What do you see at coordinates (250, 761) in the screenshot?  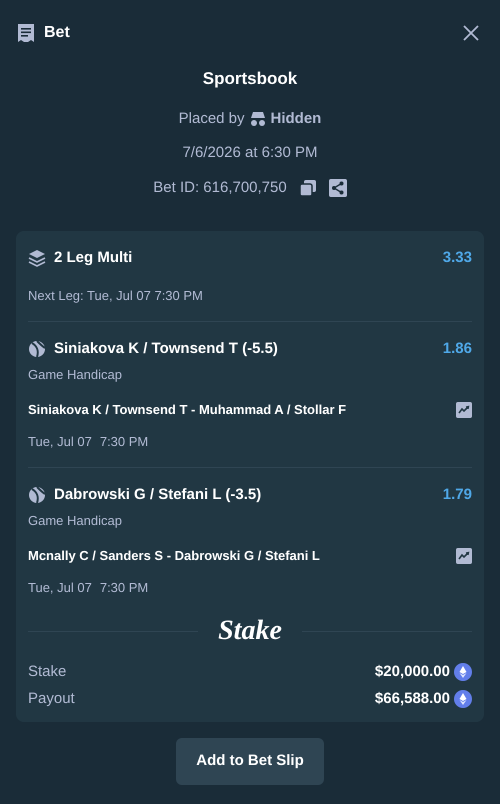 I see `add-to-bet-slip-button: Add to Bet Slip` at bounding box center [250, 761].